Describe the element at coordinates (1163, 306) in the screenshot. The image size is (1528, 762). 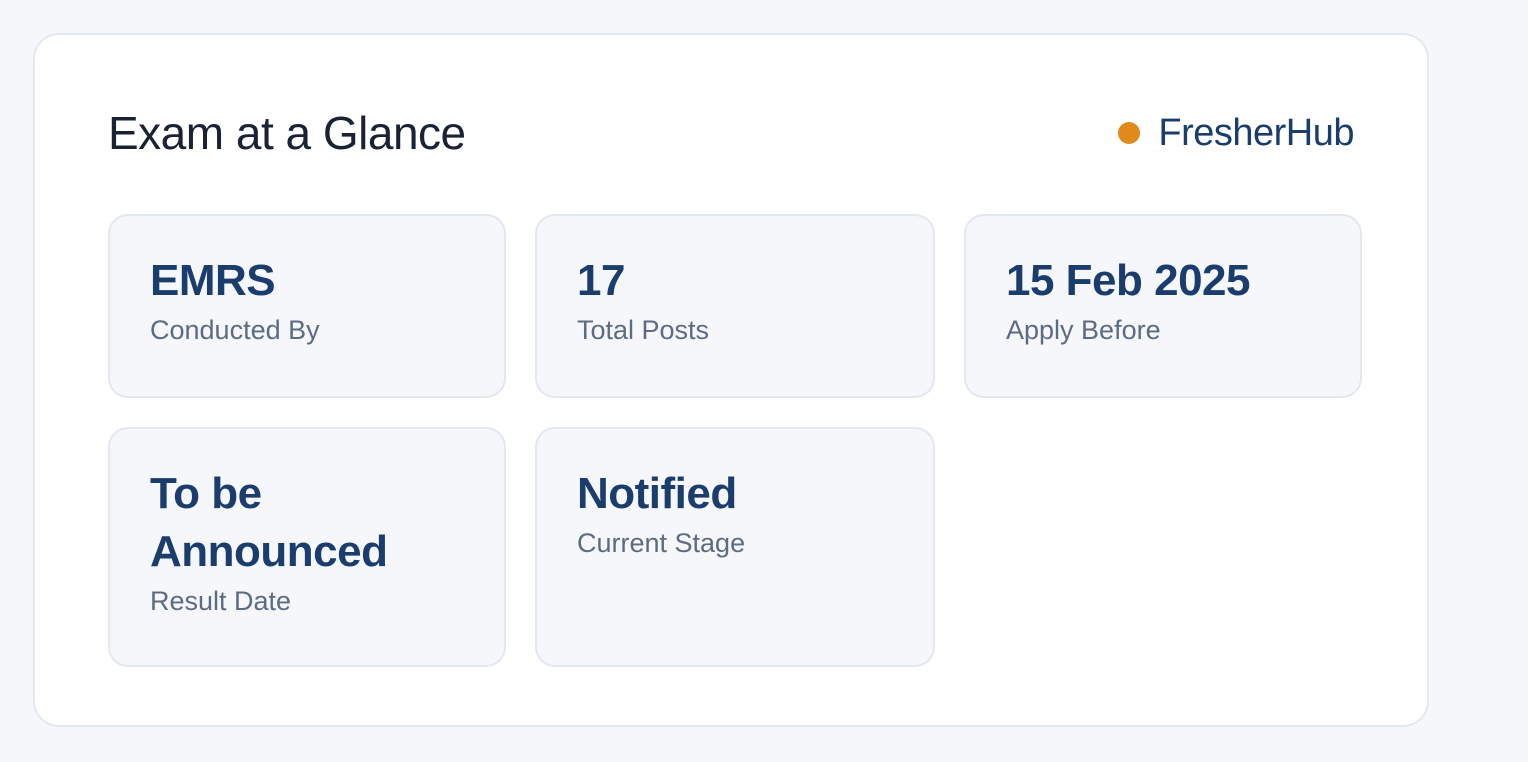
I see `stat-apply-before: 15 Feb 2025 Apply Before` at that location.